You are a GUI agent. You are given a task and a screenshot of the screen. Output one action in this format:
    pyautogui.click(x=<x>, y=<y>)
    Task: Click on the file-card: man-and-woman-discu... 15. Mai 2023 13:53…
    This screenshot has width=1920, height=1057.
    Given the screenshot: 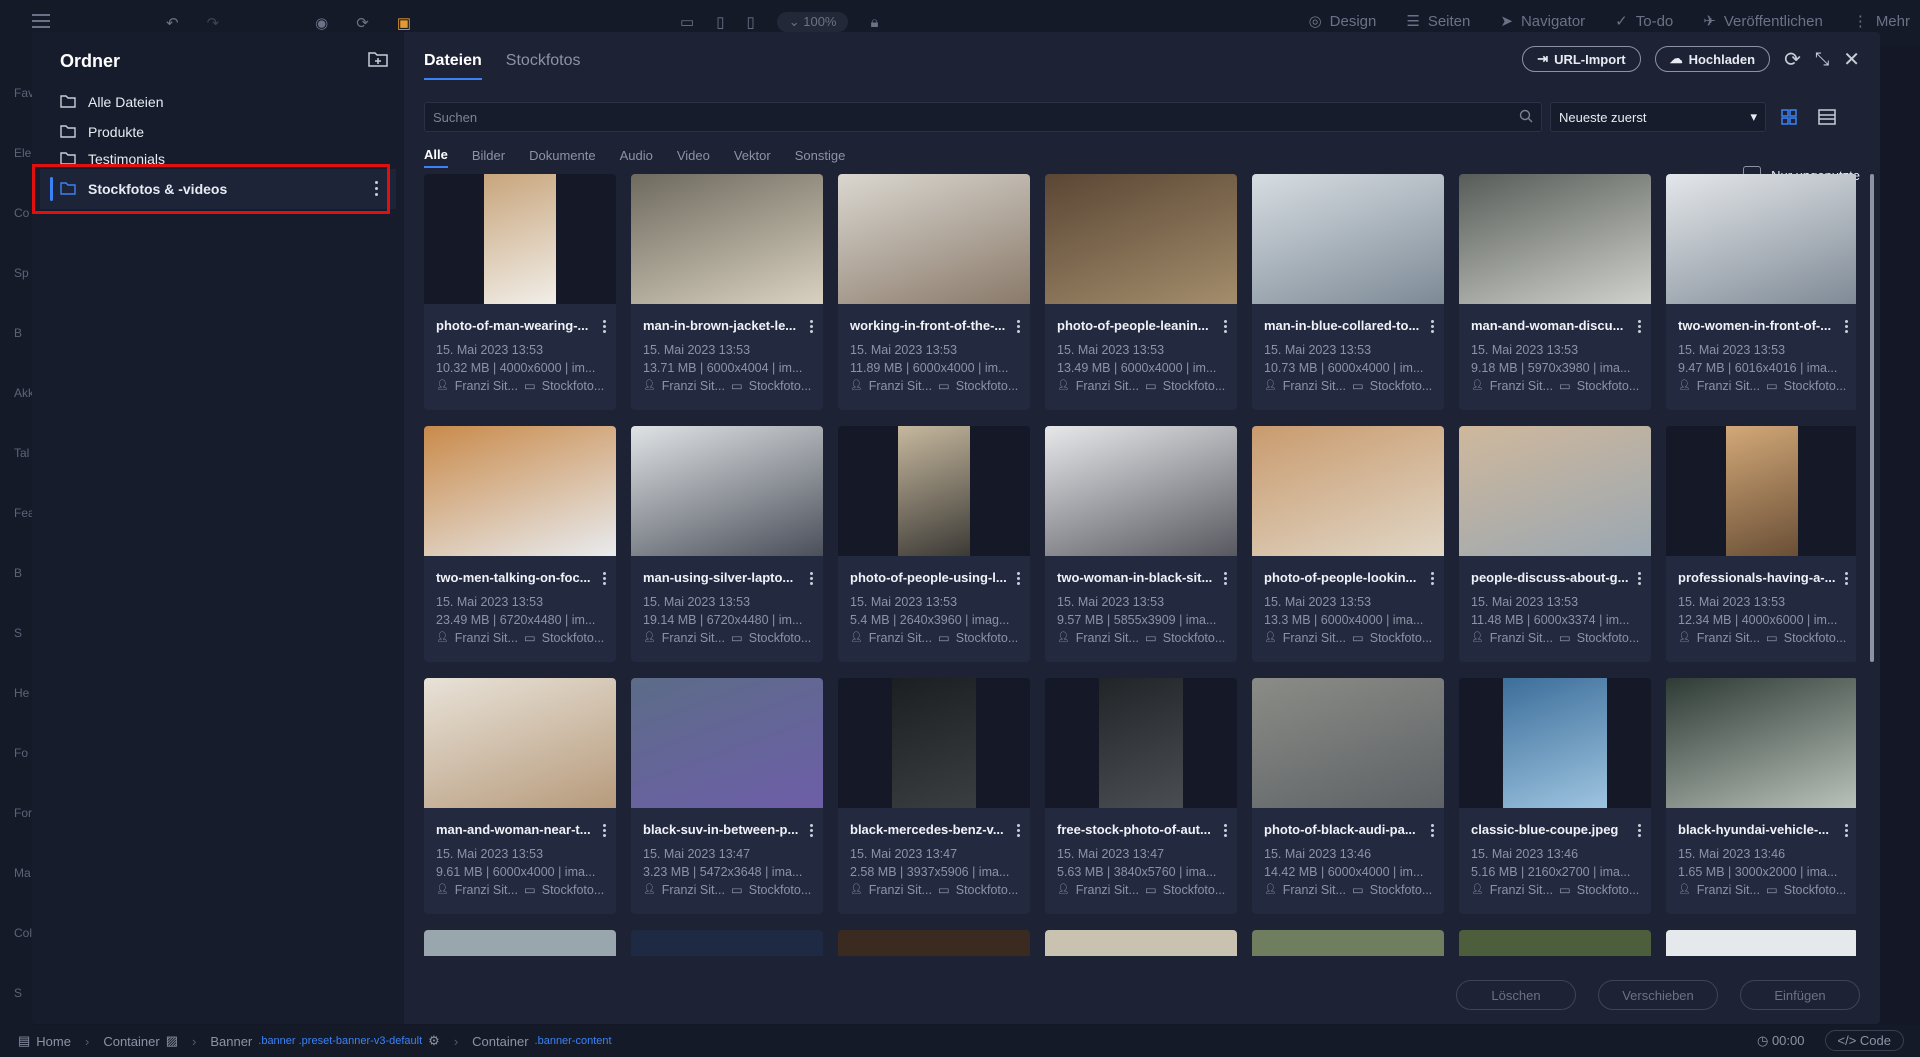 What is the action you would take?
    pyautogui.click(x=1555, y=292)
    